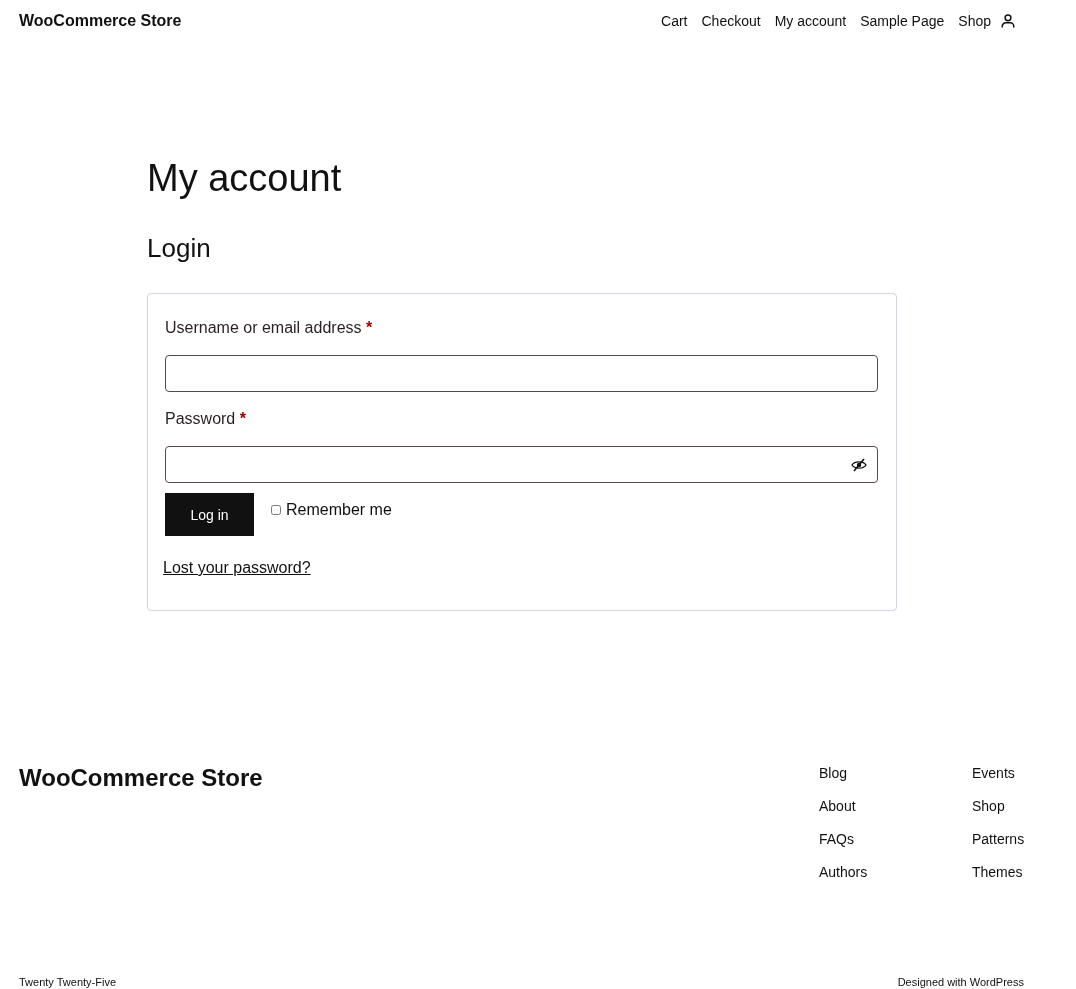 This screenshot has height=989, width=1076. I want to click on nav-link: Sample Page, so click(902, 20).